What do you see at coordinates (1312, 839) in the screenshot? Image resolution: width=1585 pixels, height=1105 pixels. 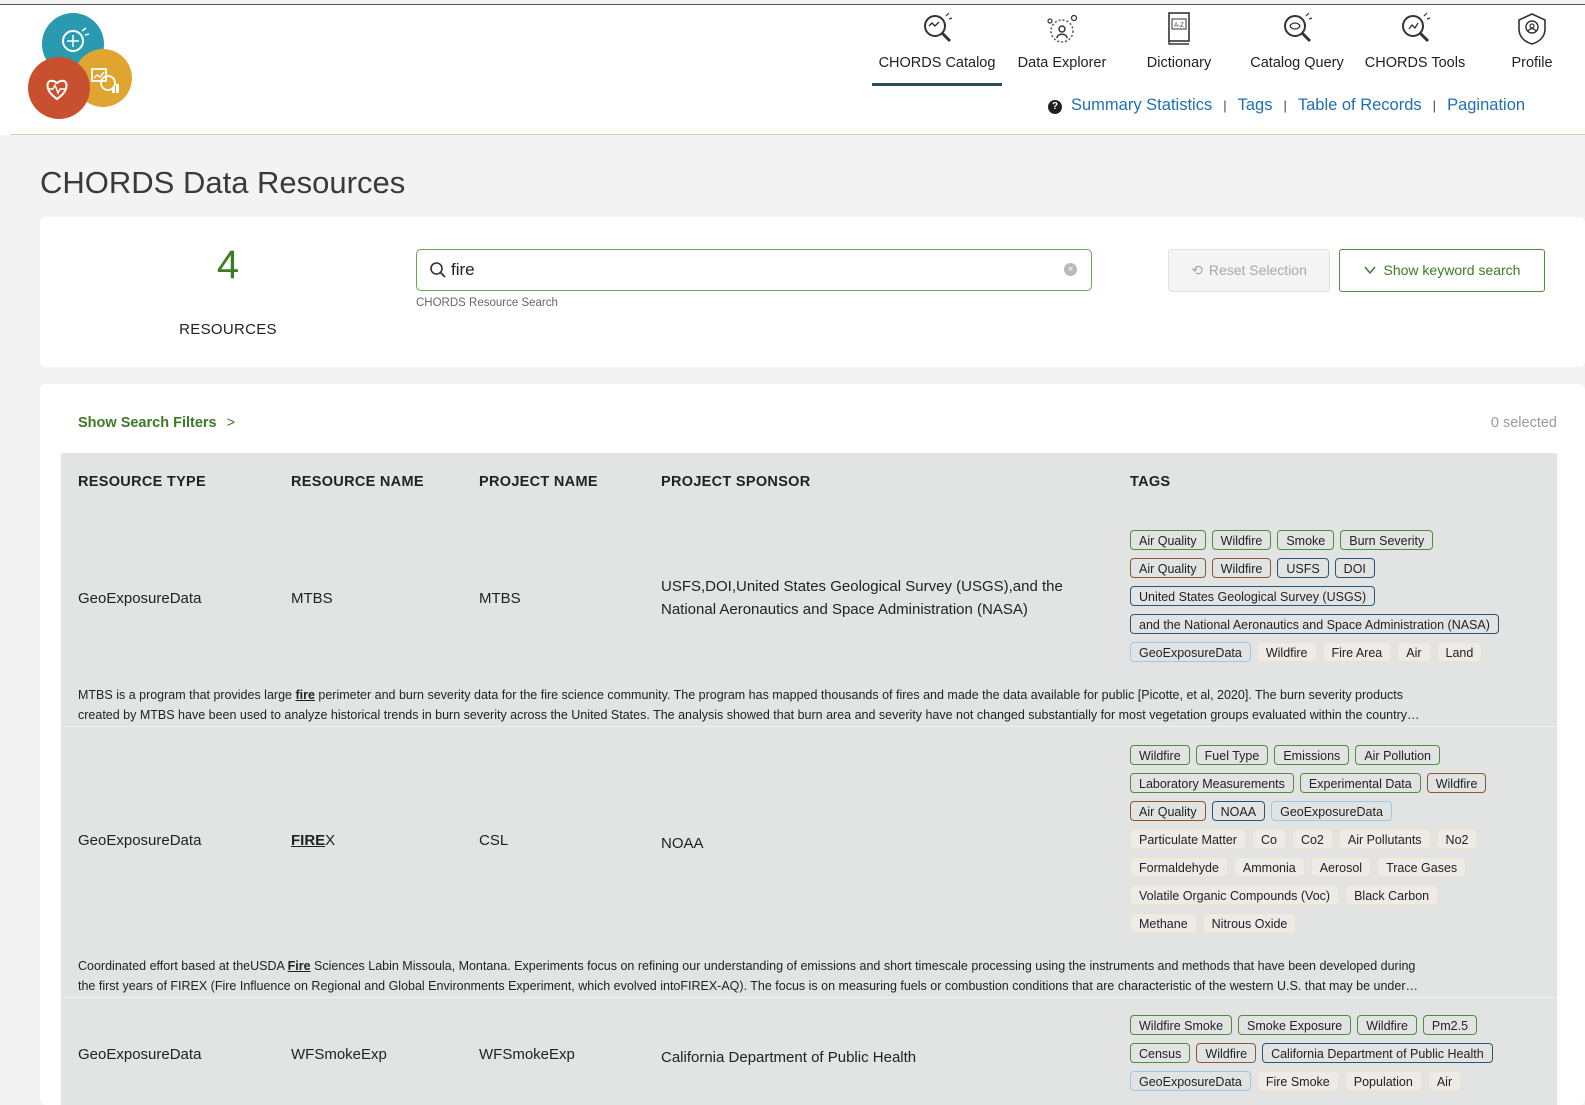 I see `tag-chip: Co2` at bounding box center [1312, 839].